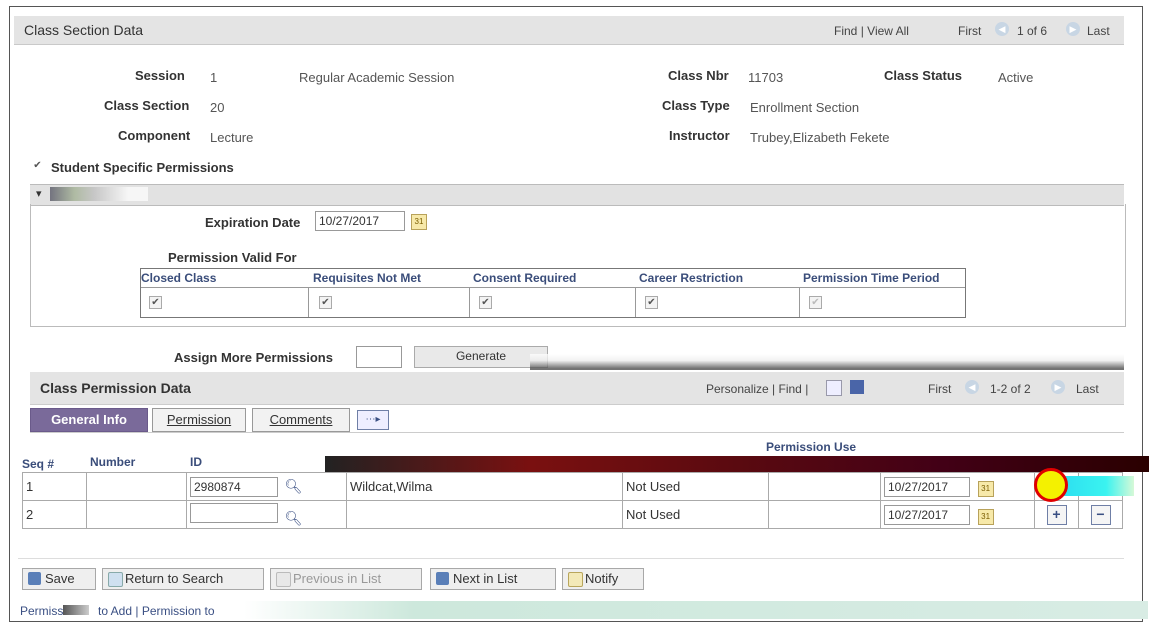  What do you see at coordinates (484, 514) in the screenshot?
I see `name-cell` at bounding box center [484, 514].